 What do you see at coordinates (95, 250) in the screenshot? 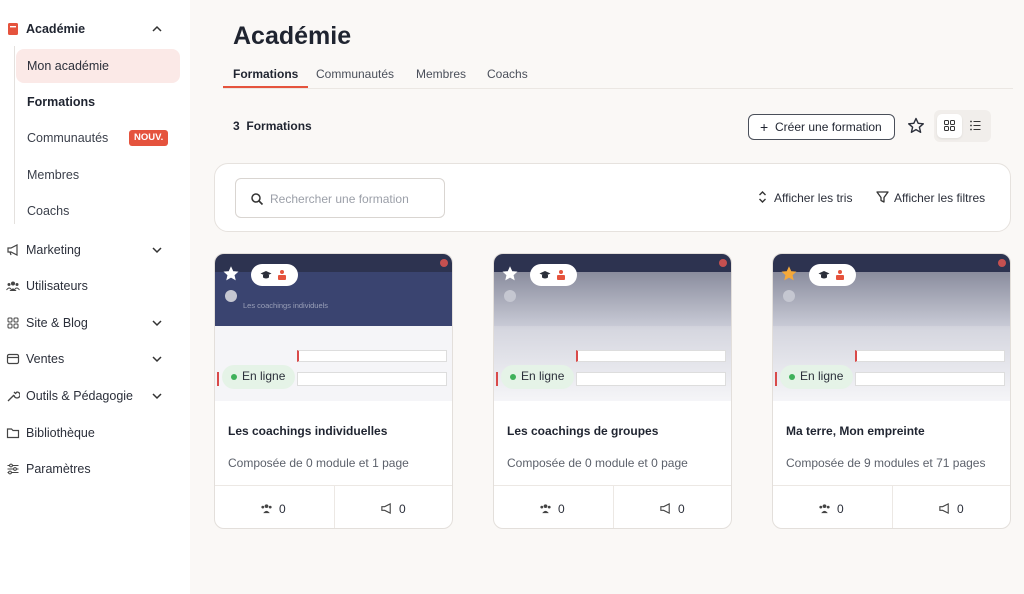
I see `sidebar-item-marketing: Marketing` at bounding box center [95, 250].